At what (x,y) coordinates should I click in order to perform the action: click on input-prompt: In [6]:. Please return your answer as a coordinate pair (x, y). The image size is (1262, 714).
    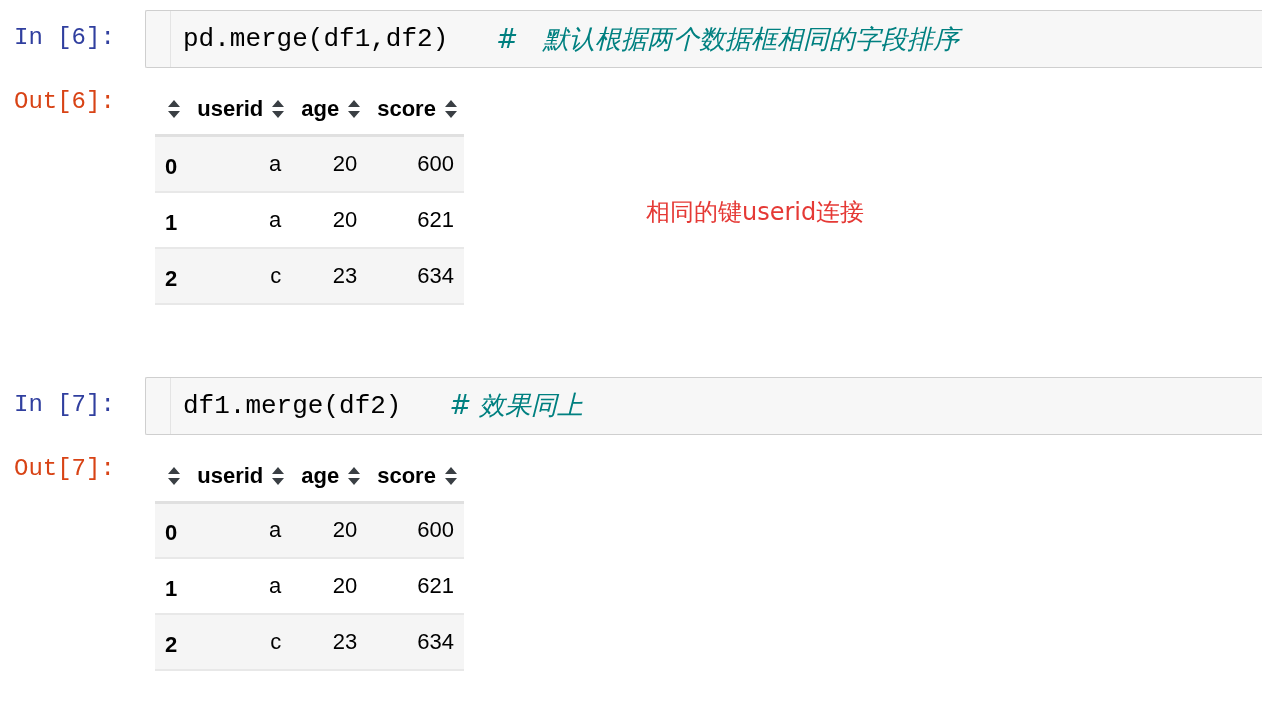
    Looking at the image, I should click on (64, 37).